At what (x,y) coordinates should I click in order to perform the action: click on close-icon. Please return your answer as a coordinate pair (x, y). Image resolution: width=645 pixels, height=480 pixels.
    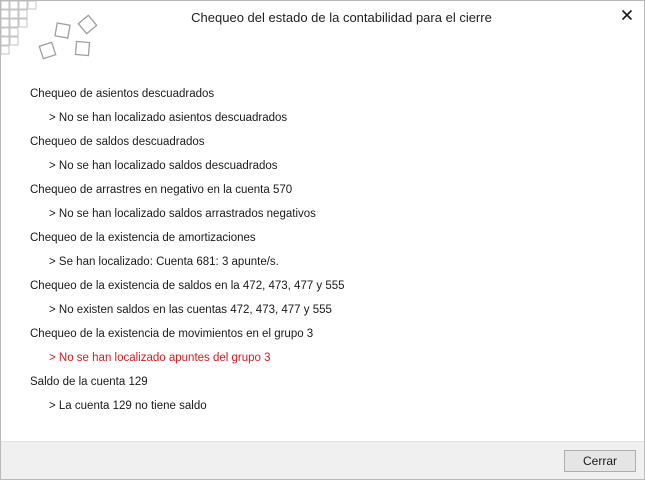
    Looking at the image, I should click on (627, 15).